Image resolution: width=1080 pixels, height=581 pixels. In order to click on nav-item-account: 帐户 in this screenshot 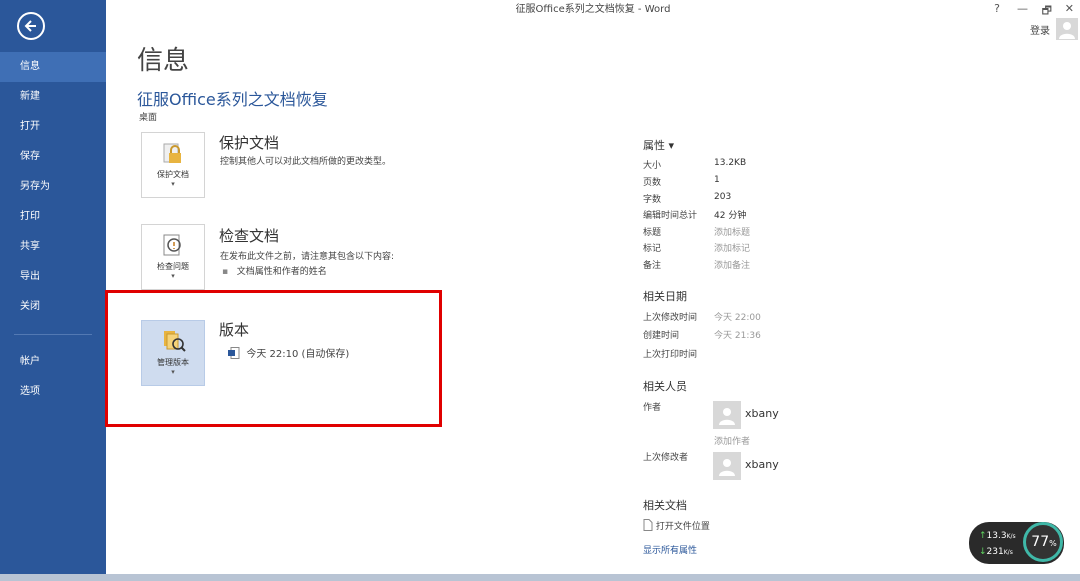, I will do `click(53, 362)`.